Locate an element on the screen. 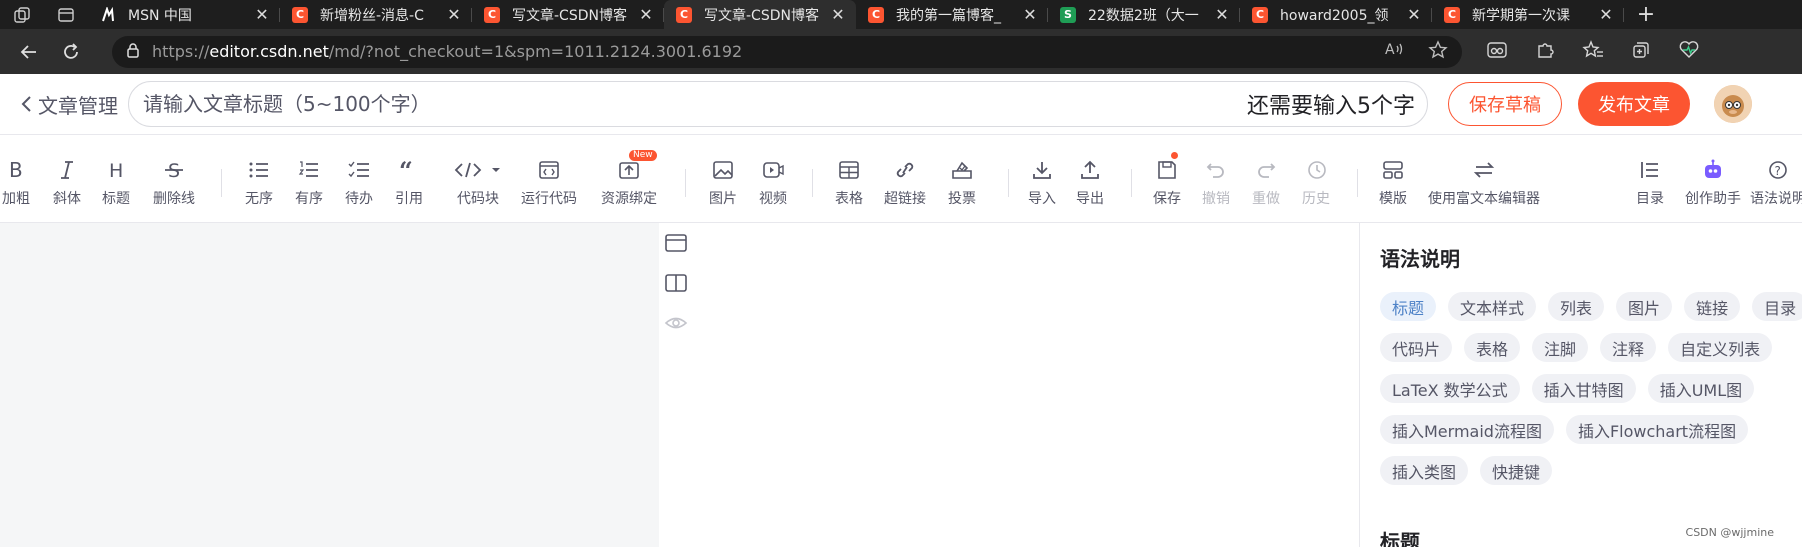  syntax-tag: 插入类图 is located at coordinates (1424, 470).